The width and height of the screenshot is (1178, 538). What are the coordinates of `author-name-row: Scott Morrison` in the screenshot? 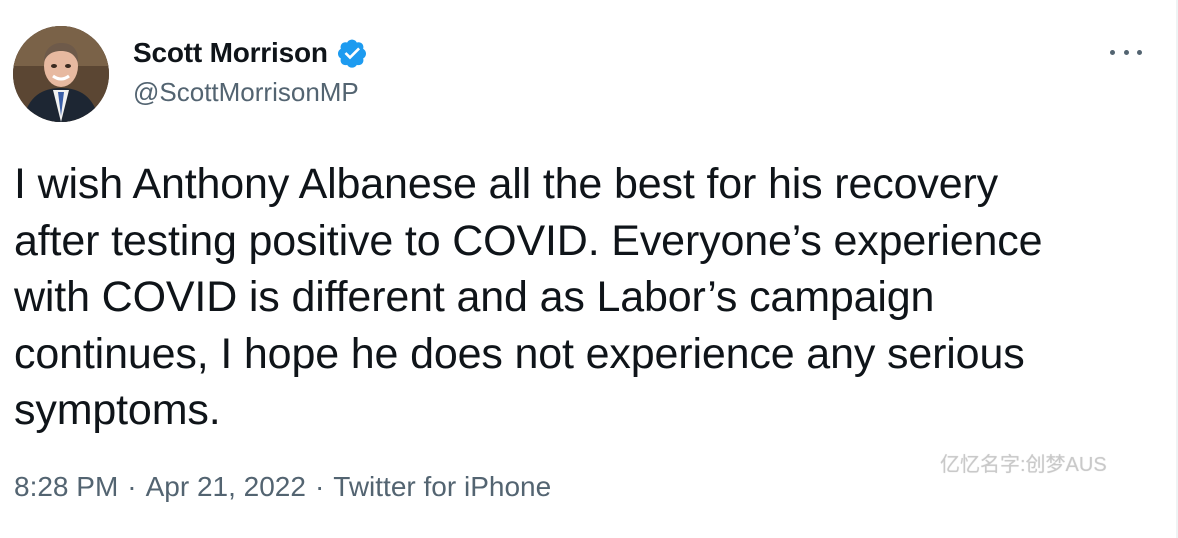 It's located at (250, 53).